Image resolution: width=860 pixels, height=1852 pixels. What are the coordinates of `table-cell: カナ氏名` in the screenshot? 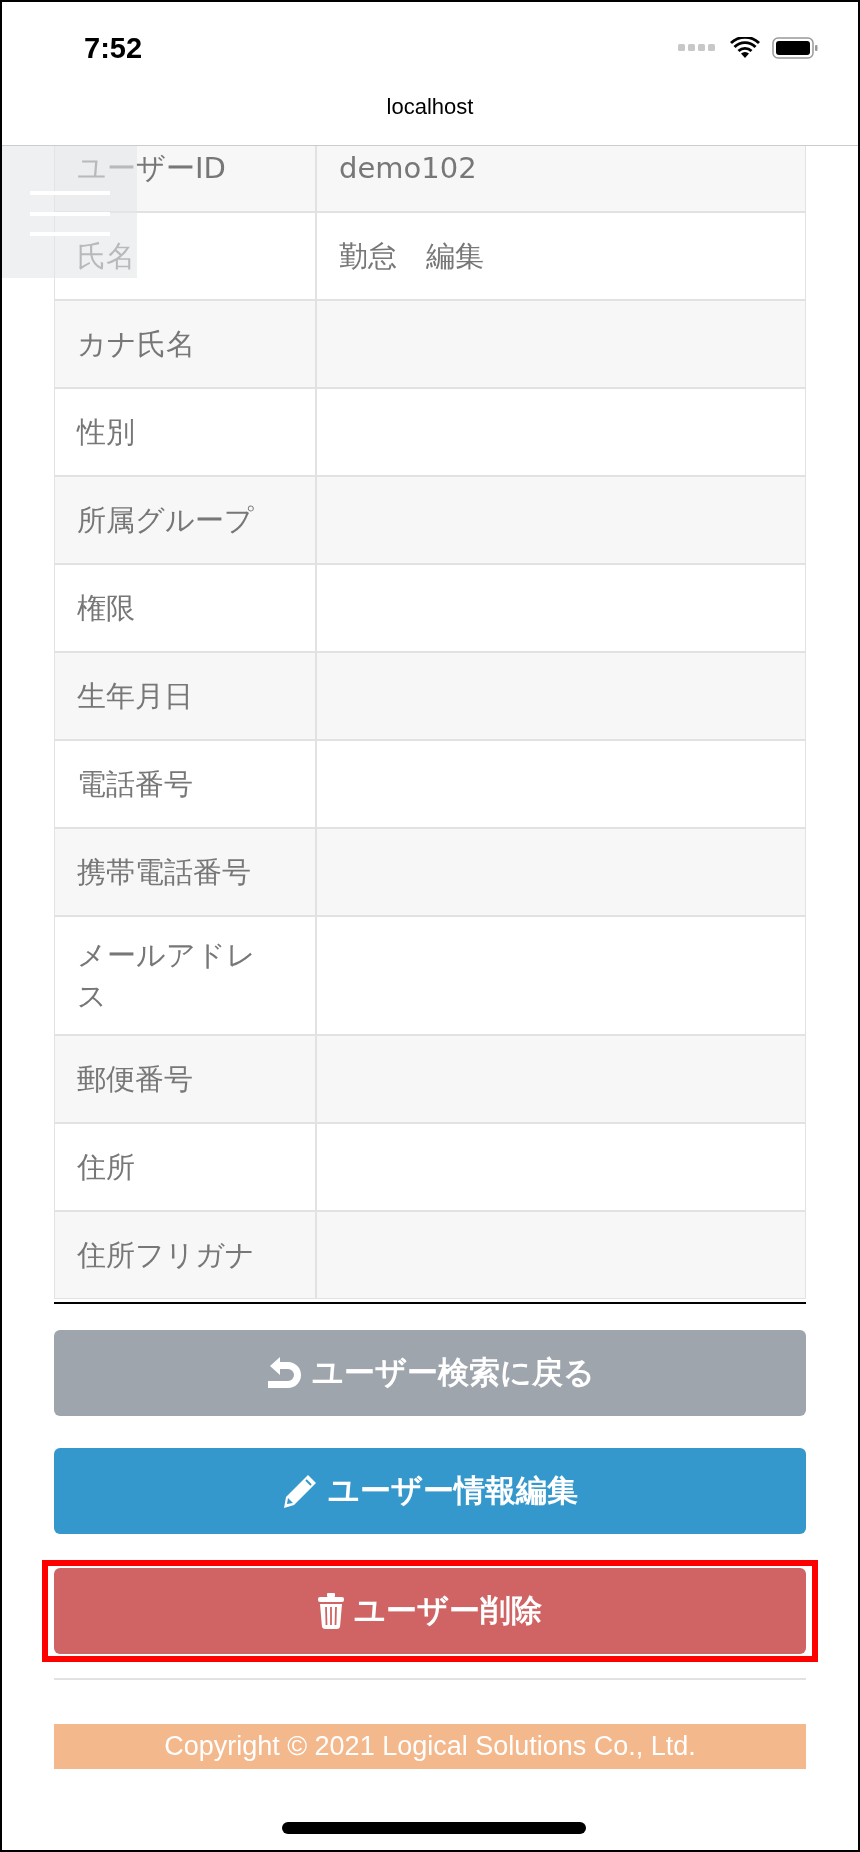 It's located at (185, 344).